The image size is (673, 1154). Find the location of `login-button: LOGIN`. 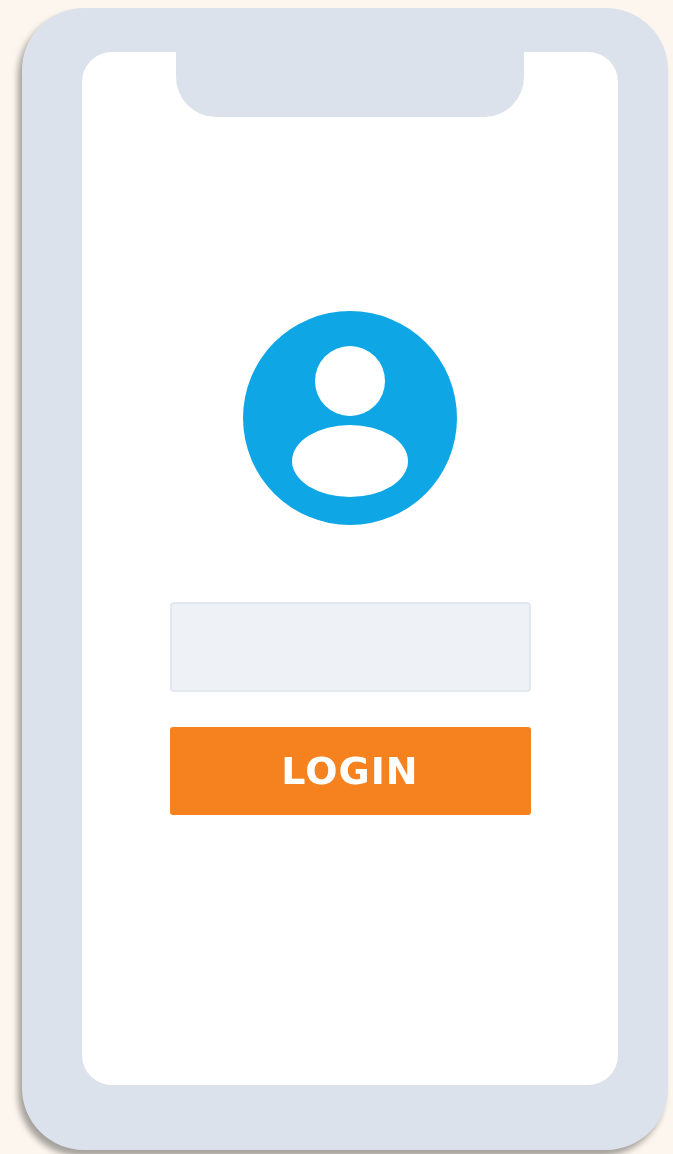

login-button: LOGIN is located at coordinates (350, 771).